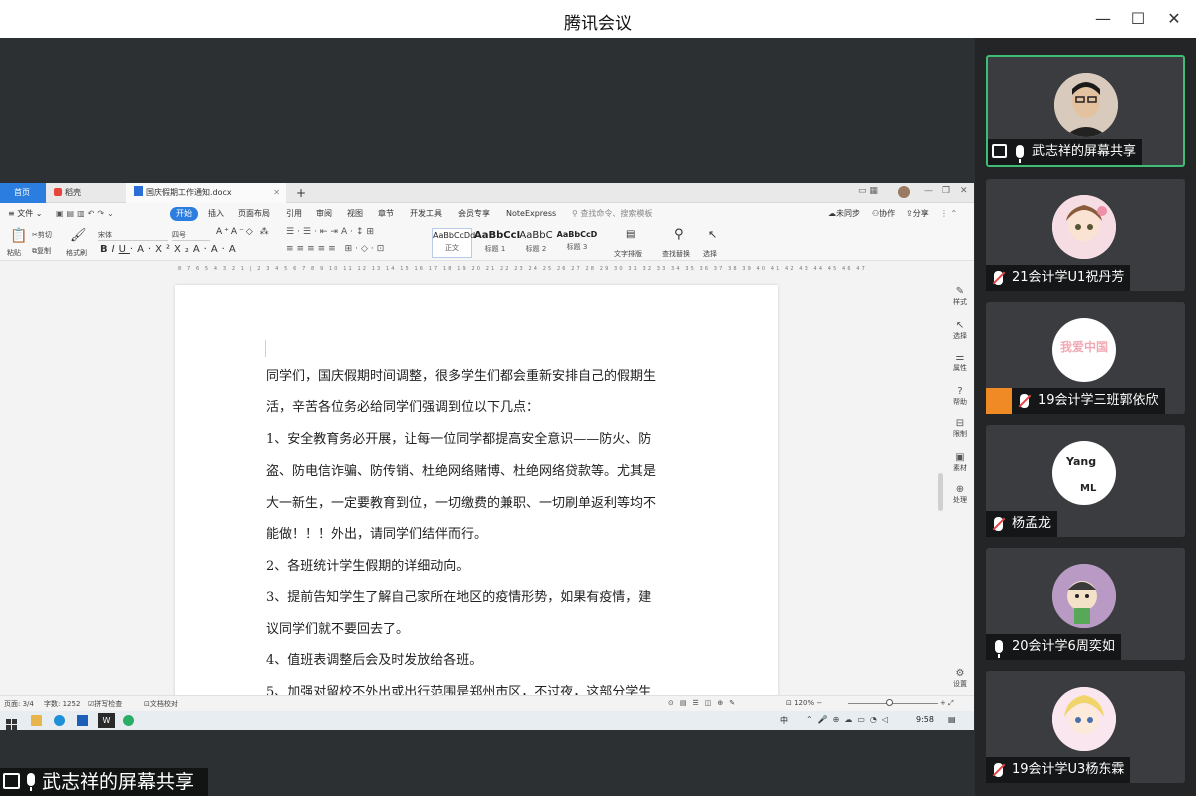  Describe the element at coordinates (1085, 481) in the screenshot. I see `participant-tile: Yang ML 杨孟龙` at that location.